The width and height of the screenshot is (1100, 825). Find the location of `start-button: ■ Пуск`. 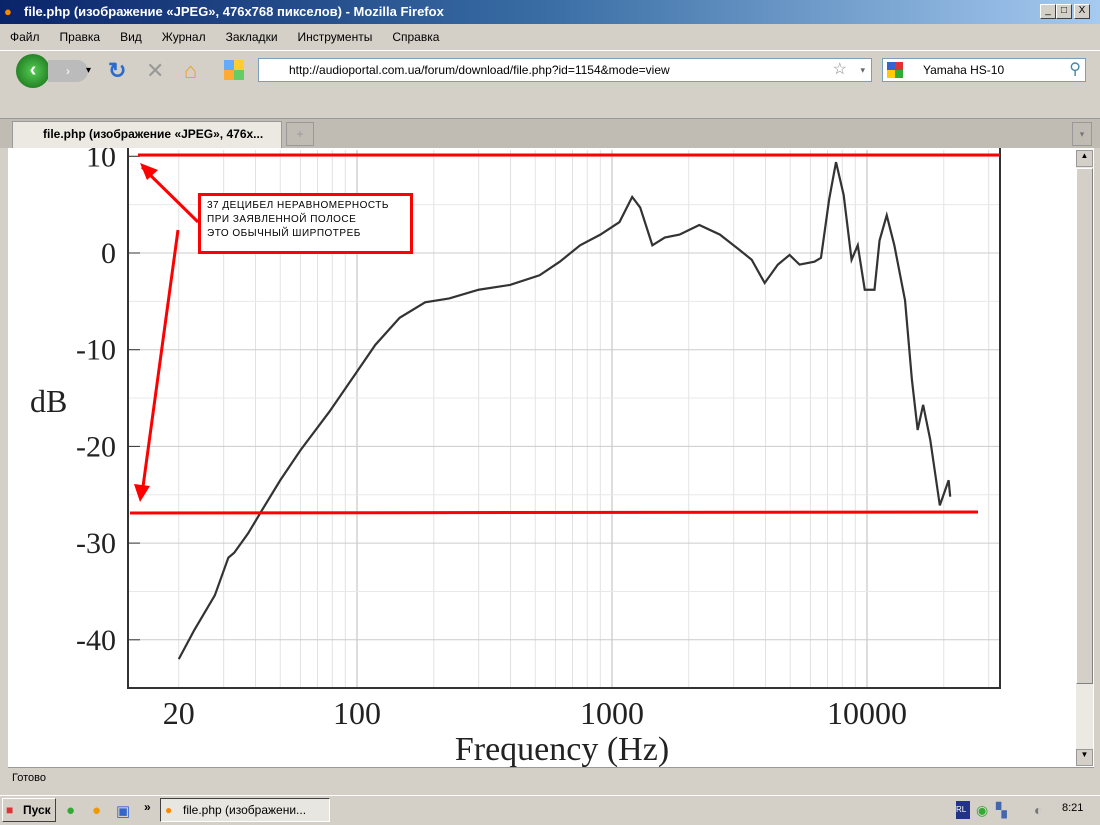

start-button: ■ Пуск is located at coordinates (29, 810).